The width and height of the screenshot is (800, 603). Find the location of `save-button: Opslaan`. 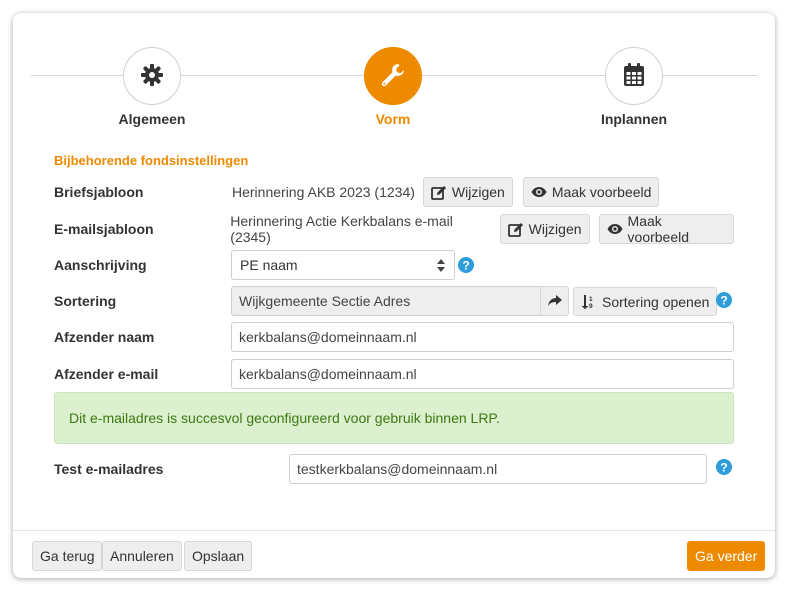

save-button: Opslaan is located at coordinates (218, 556).